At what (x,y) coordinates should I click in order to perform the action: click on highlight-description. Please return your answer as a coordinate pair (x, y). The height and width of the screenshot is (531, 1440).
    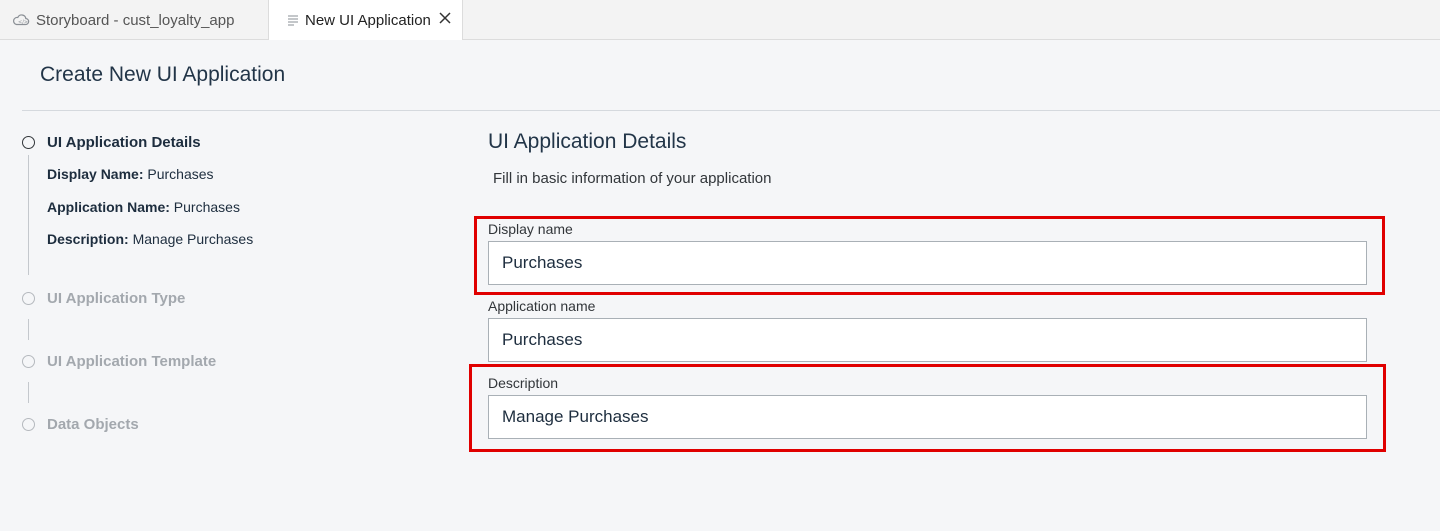
    Looking at the image, I should click on (927, 408).